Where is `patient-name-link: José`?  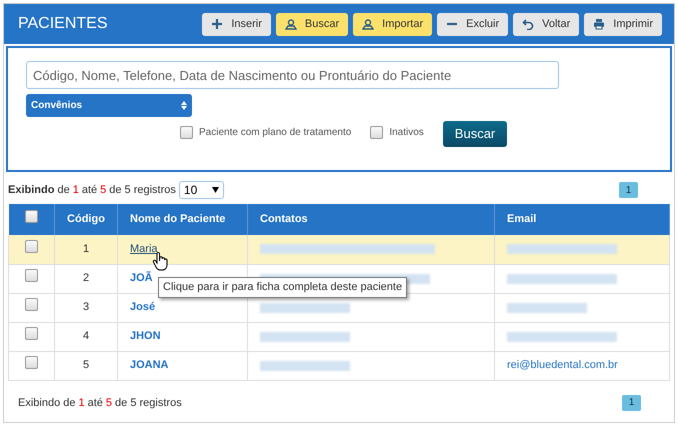
patient-name-link: José is located at coordinates (143, 307).